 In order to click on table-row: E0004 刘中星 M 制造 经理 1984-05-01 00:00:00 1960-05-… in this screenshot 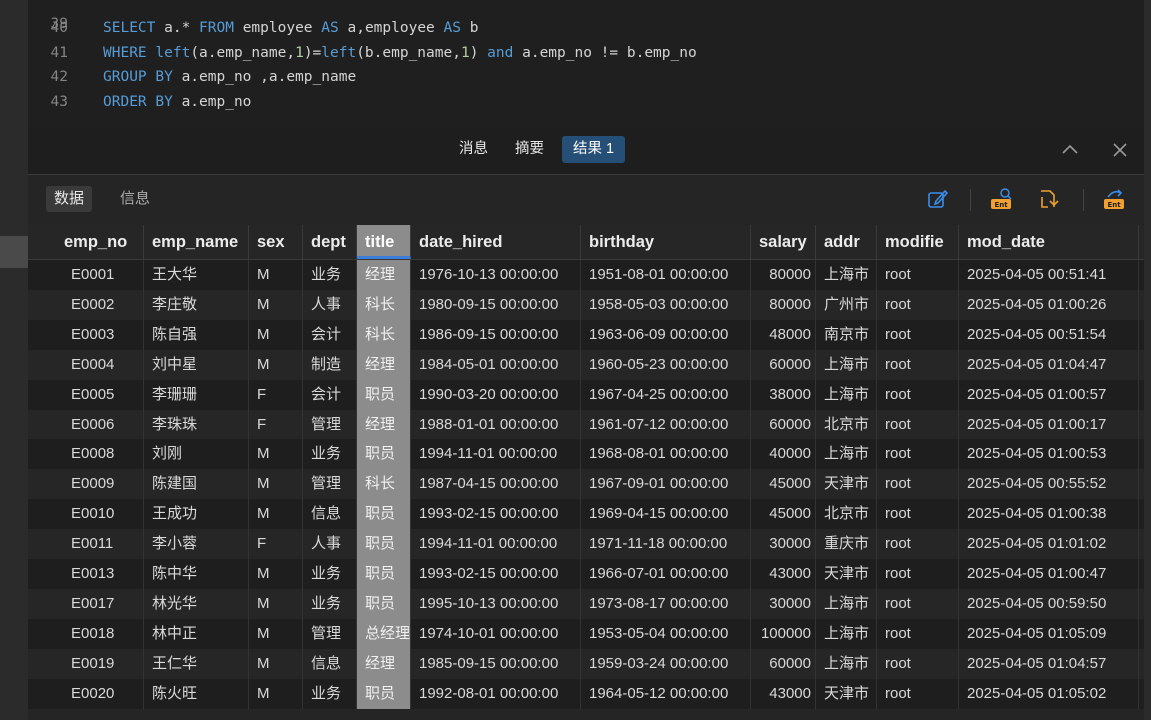, I will do `click(586, 364)`.